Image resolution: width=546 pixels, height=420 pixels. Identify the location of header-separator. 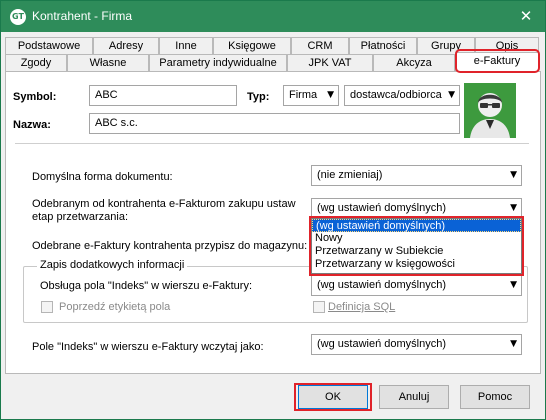
(272, 143).